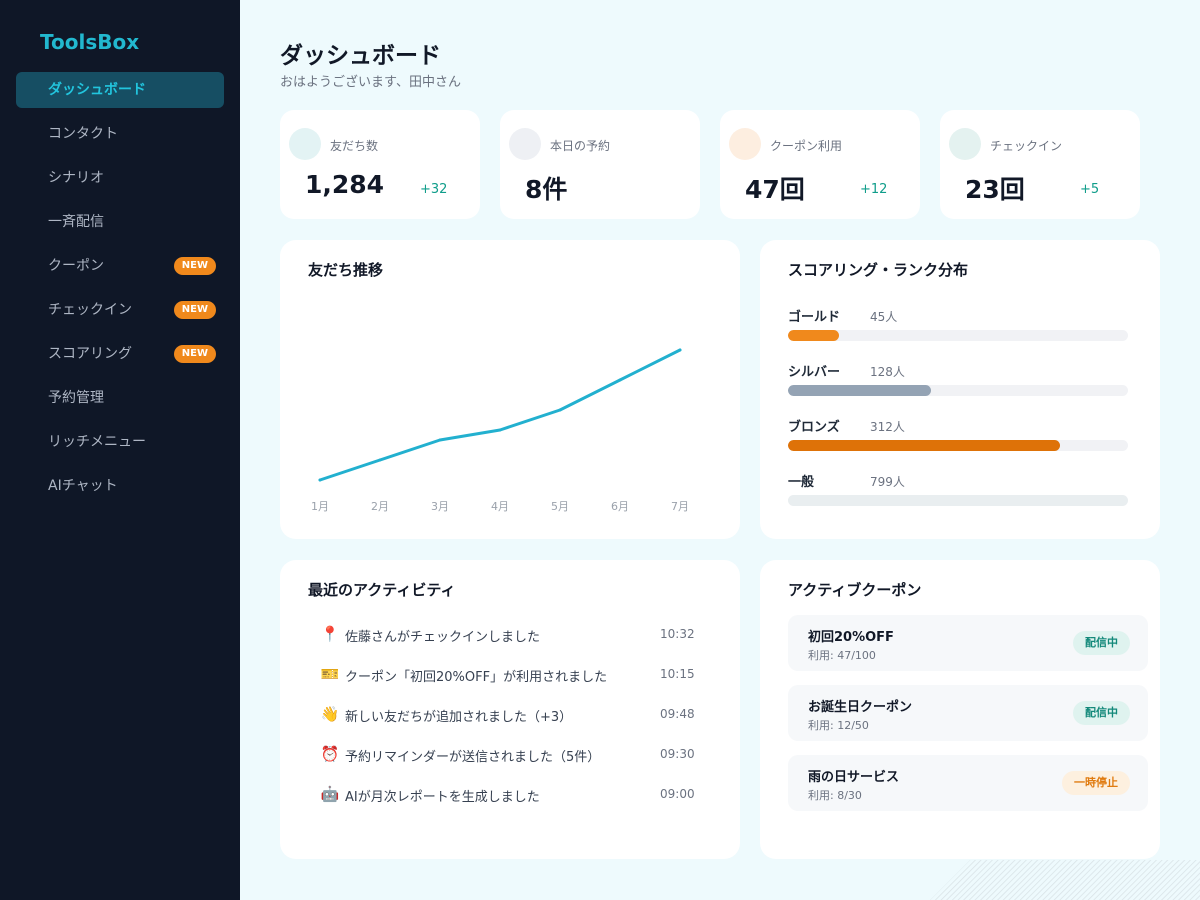 The height and width of the screenshot is (900, 1200). I want to click on x-tick-label: 6月, so click(620, 506).